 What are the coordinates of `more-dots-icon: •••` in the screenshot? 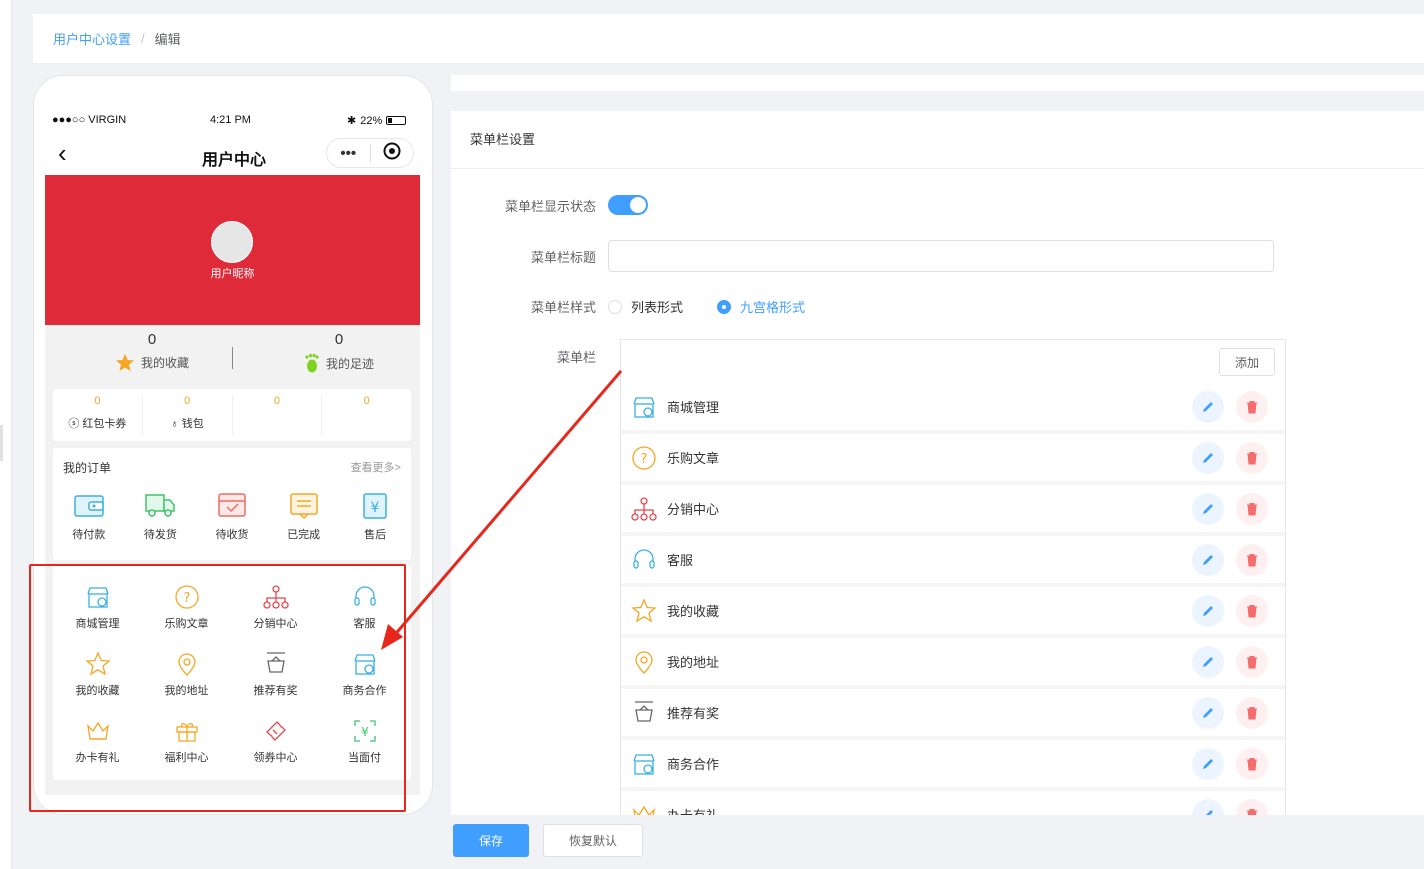 It's located at (348, 153).